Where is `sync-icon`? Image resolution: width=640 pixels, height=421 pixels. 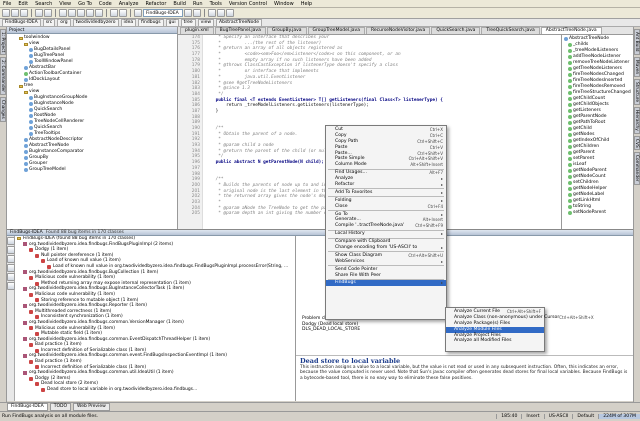
sync-icon is located at coordinates (24, 13).